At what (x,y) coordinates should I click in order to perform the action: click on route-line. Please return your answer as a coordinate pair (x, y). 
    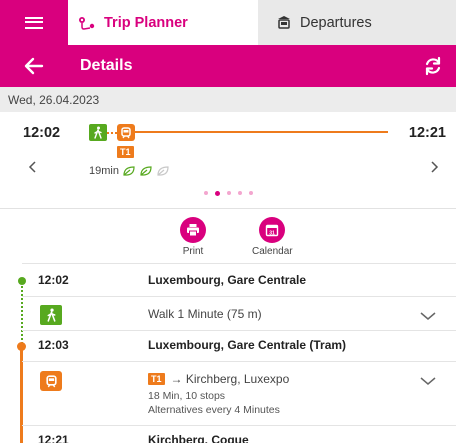
    Looking at the image, I should click on (261, 132).